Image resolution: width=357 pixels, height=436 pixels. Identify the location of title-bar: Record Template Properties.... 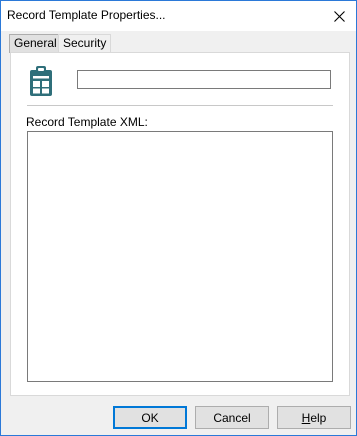
(178, 16).